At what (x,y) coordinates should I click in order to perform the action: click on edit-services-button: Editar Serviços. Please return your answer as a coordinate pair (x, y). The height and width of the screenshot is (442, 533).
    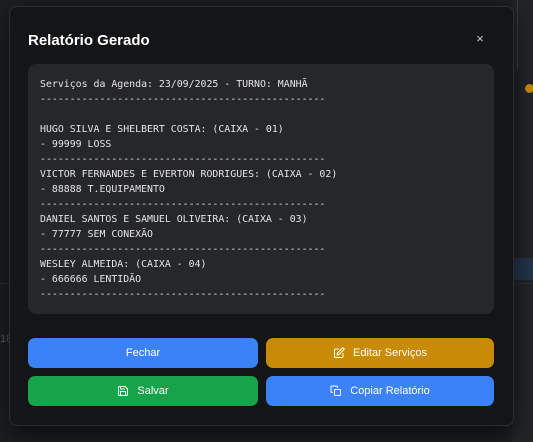
    Looking at the image, I should click on (380, 353).